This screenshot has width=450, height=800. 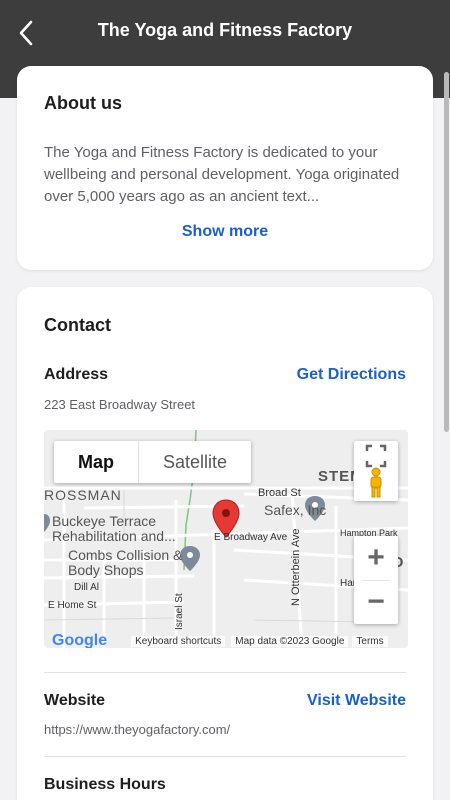 I want to click on map-label-safex: Safex, Inc, so click(x=295, y=510).